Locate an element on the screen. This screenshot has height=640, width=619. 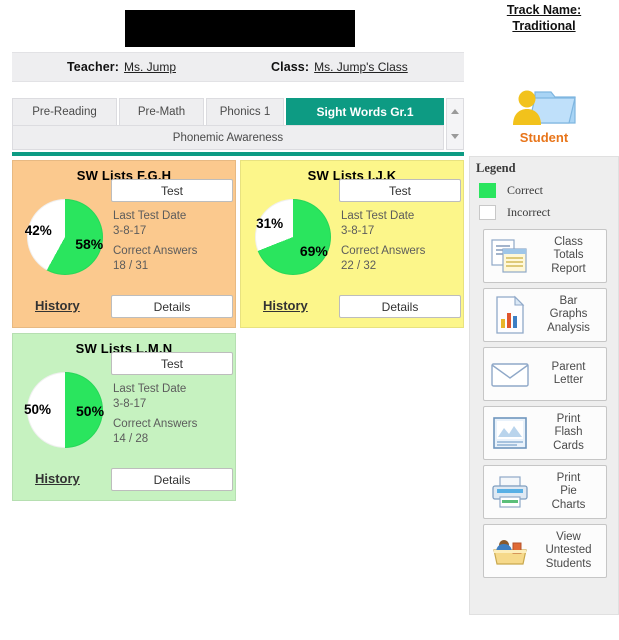
class-label: Class: is located at coordinates (290, 67).